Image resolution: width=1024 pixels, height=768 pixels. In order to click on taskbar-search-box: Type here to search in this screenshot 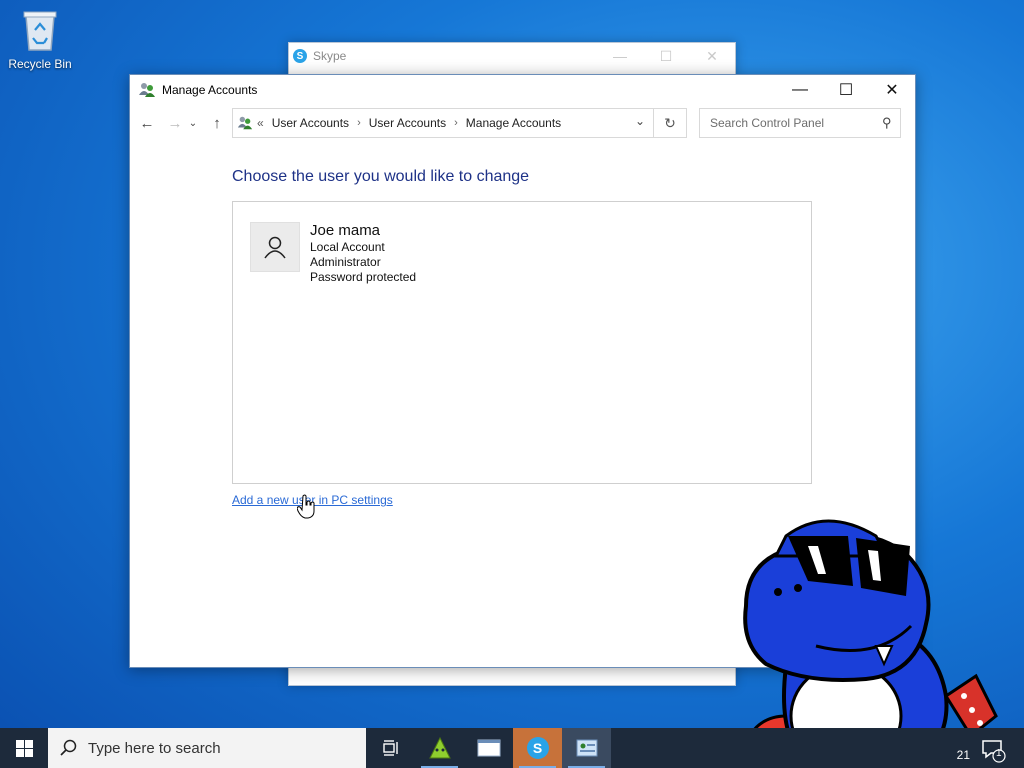, I will do `click(207, 748)`.